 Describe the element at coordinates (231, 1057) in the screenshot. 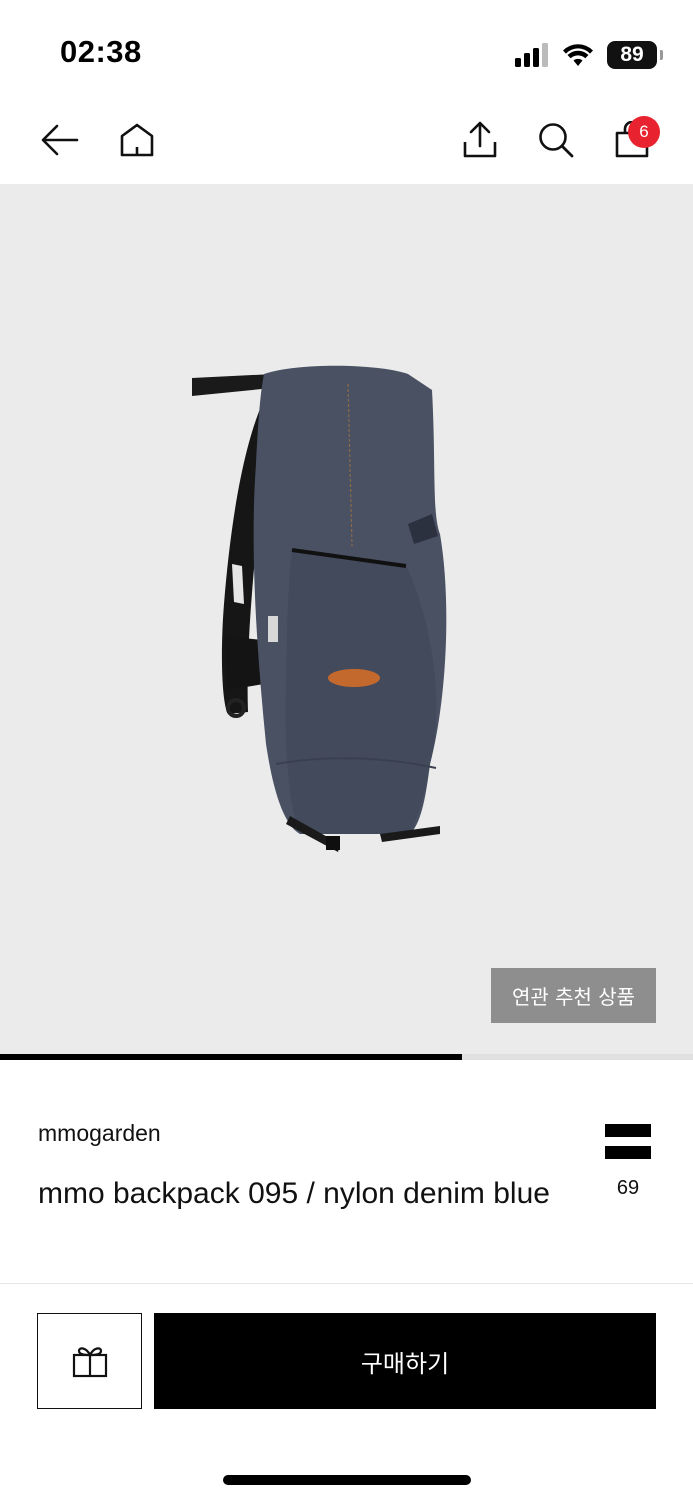

I see `carousel-progress-fill` at that location.